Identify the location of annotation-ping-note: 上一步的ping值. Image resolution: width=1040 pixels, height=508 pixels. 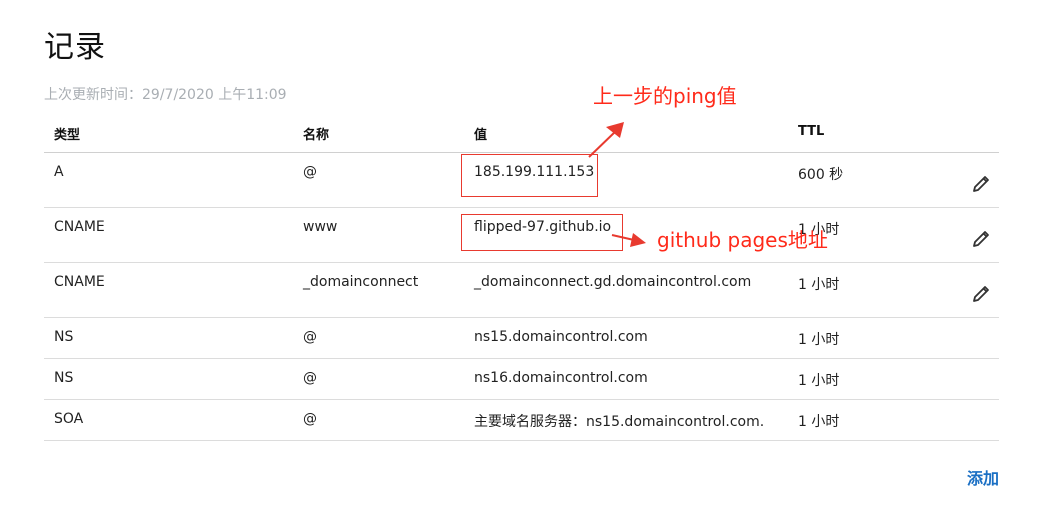
(665, 96).